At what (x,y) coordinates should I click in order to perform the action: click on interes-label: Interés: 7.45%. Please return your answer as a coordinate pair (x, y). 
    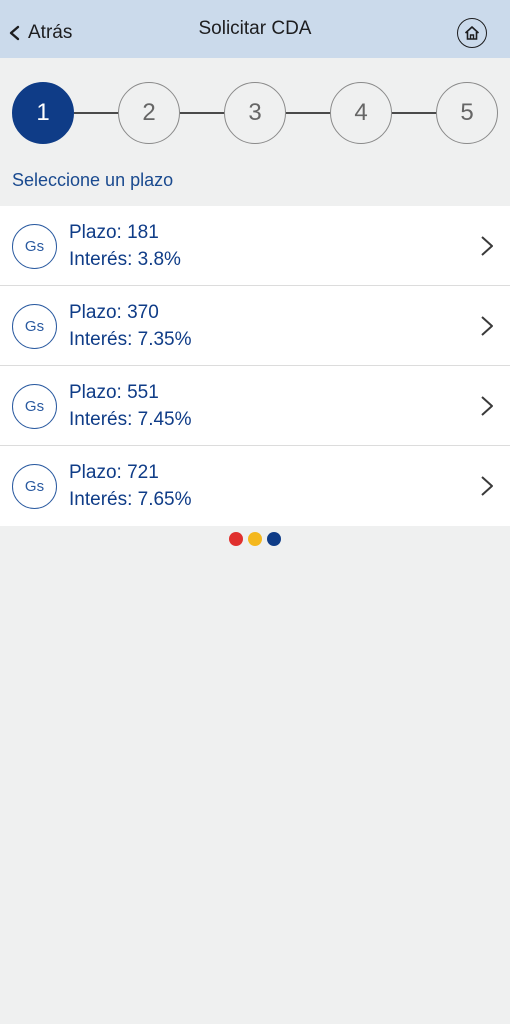
    Looking at the image, I should click on (130, 419).